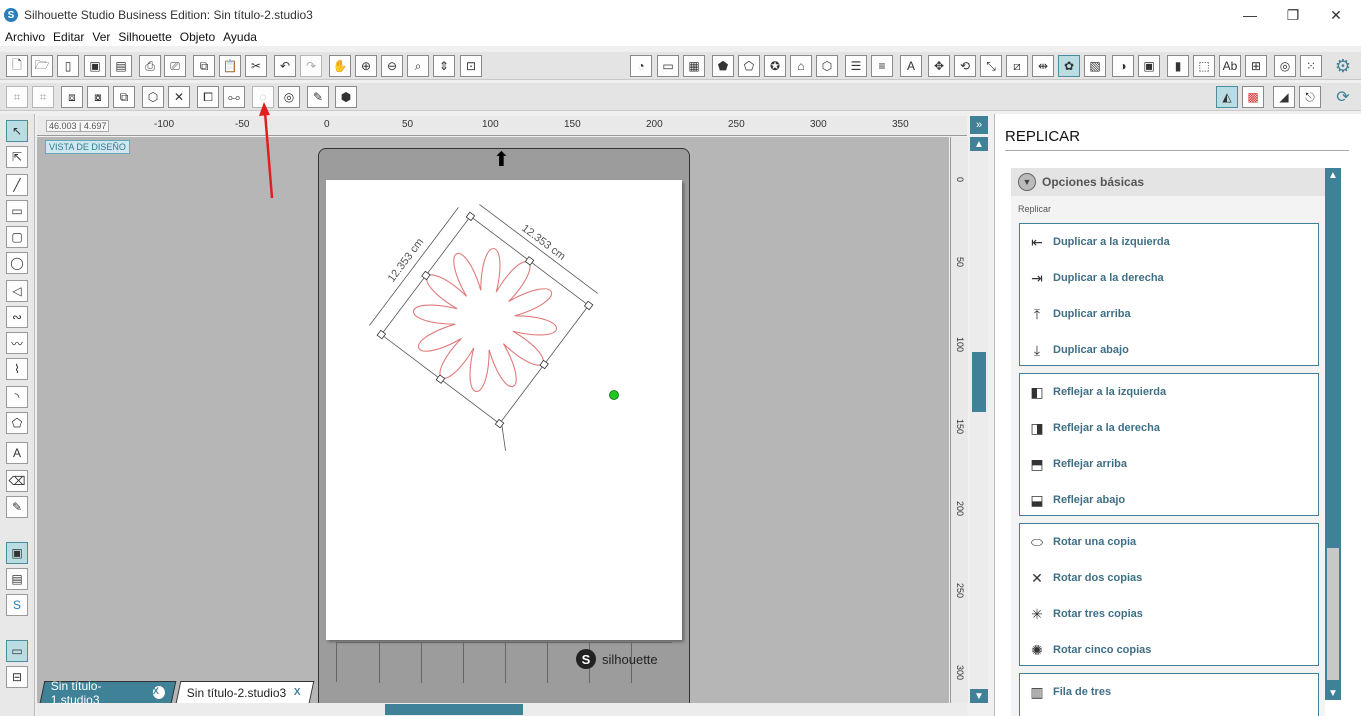 The image size is (1361, 716). Describe the element at coordinates (979, 125) in the screenshot. I see `collapse-panel-icon: »` at that location.